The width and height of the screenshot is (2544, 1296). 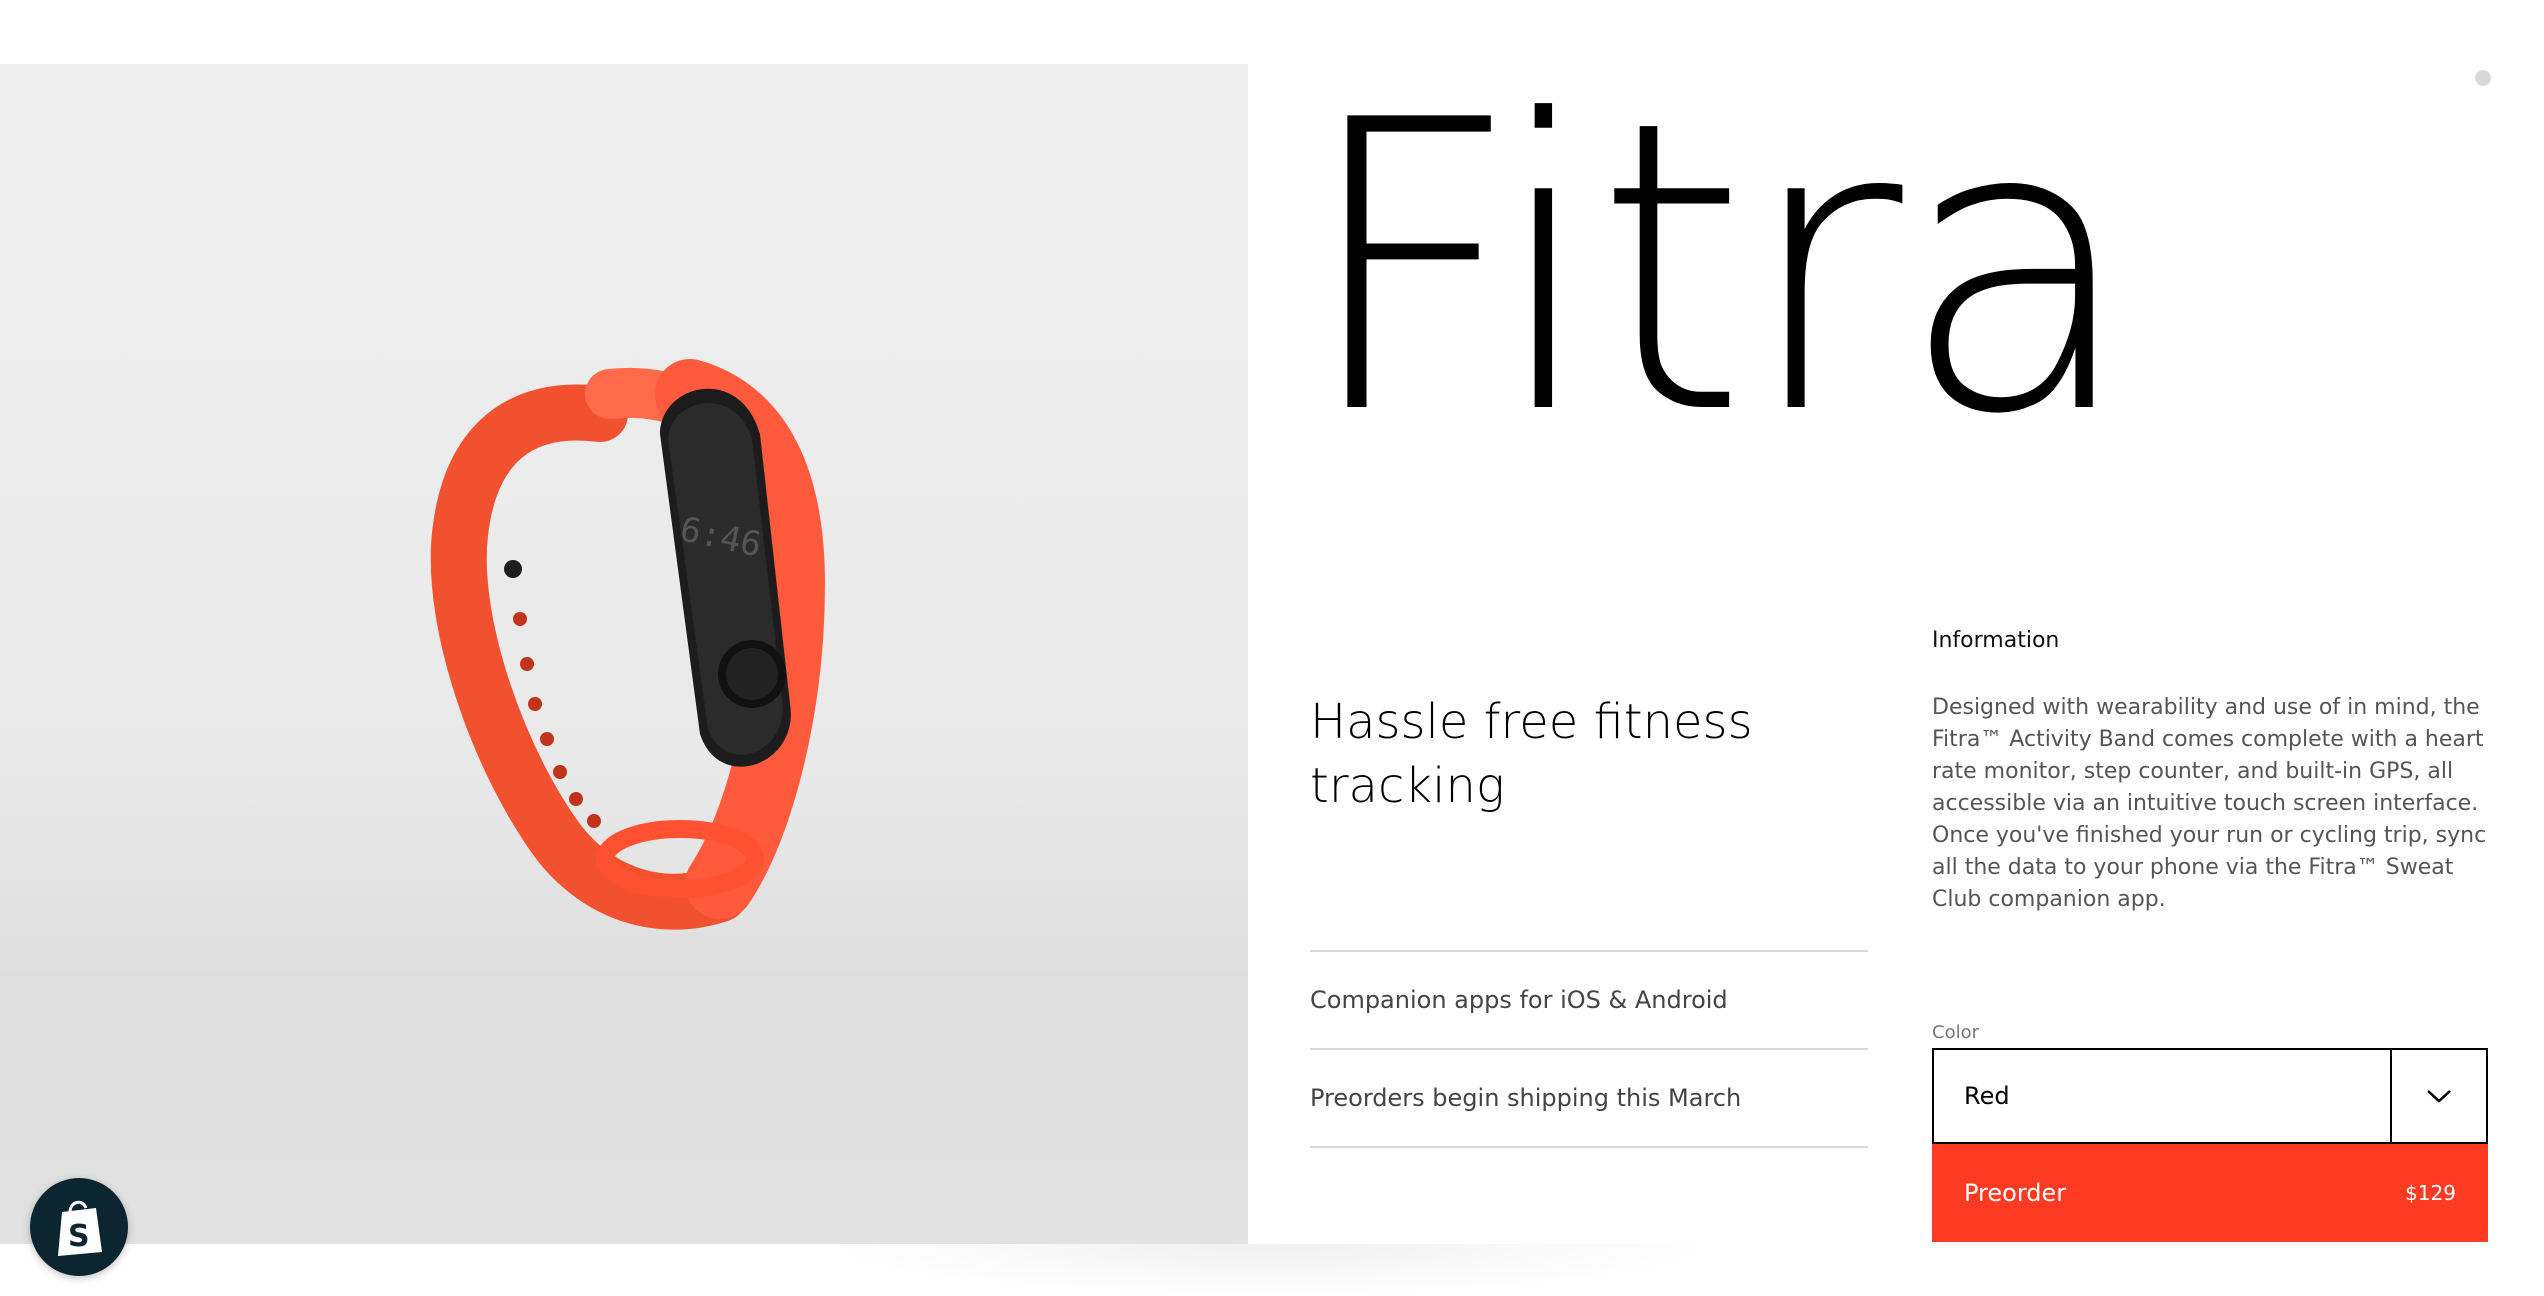 I want to click on feature-item: Preorders begin shipping this March, so click(x=1589, y=1099).